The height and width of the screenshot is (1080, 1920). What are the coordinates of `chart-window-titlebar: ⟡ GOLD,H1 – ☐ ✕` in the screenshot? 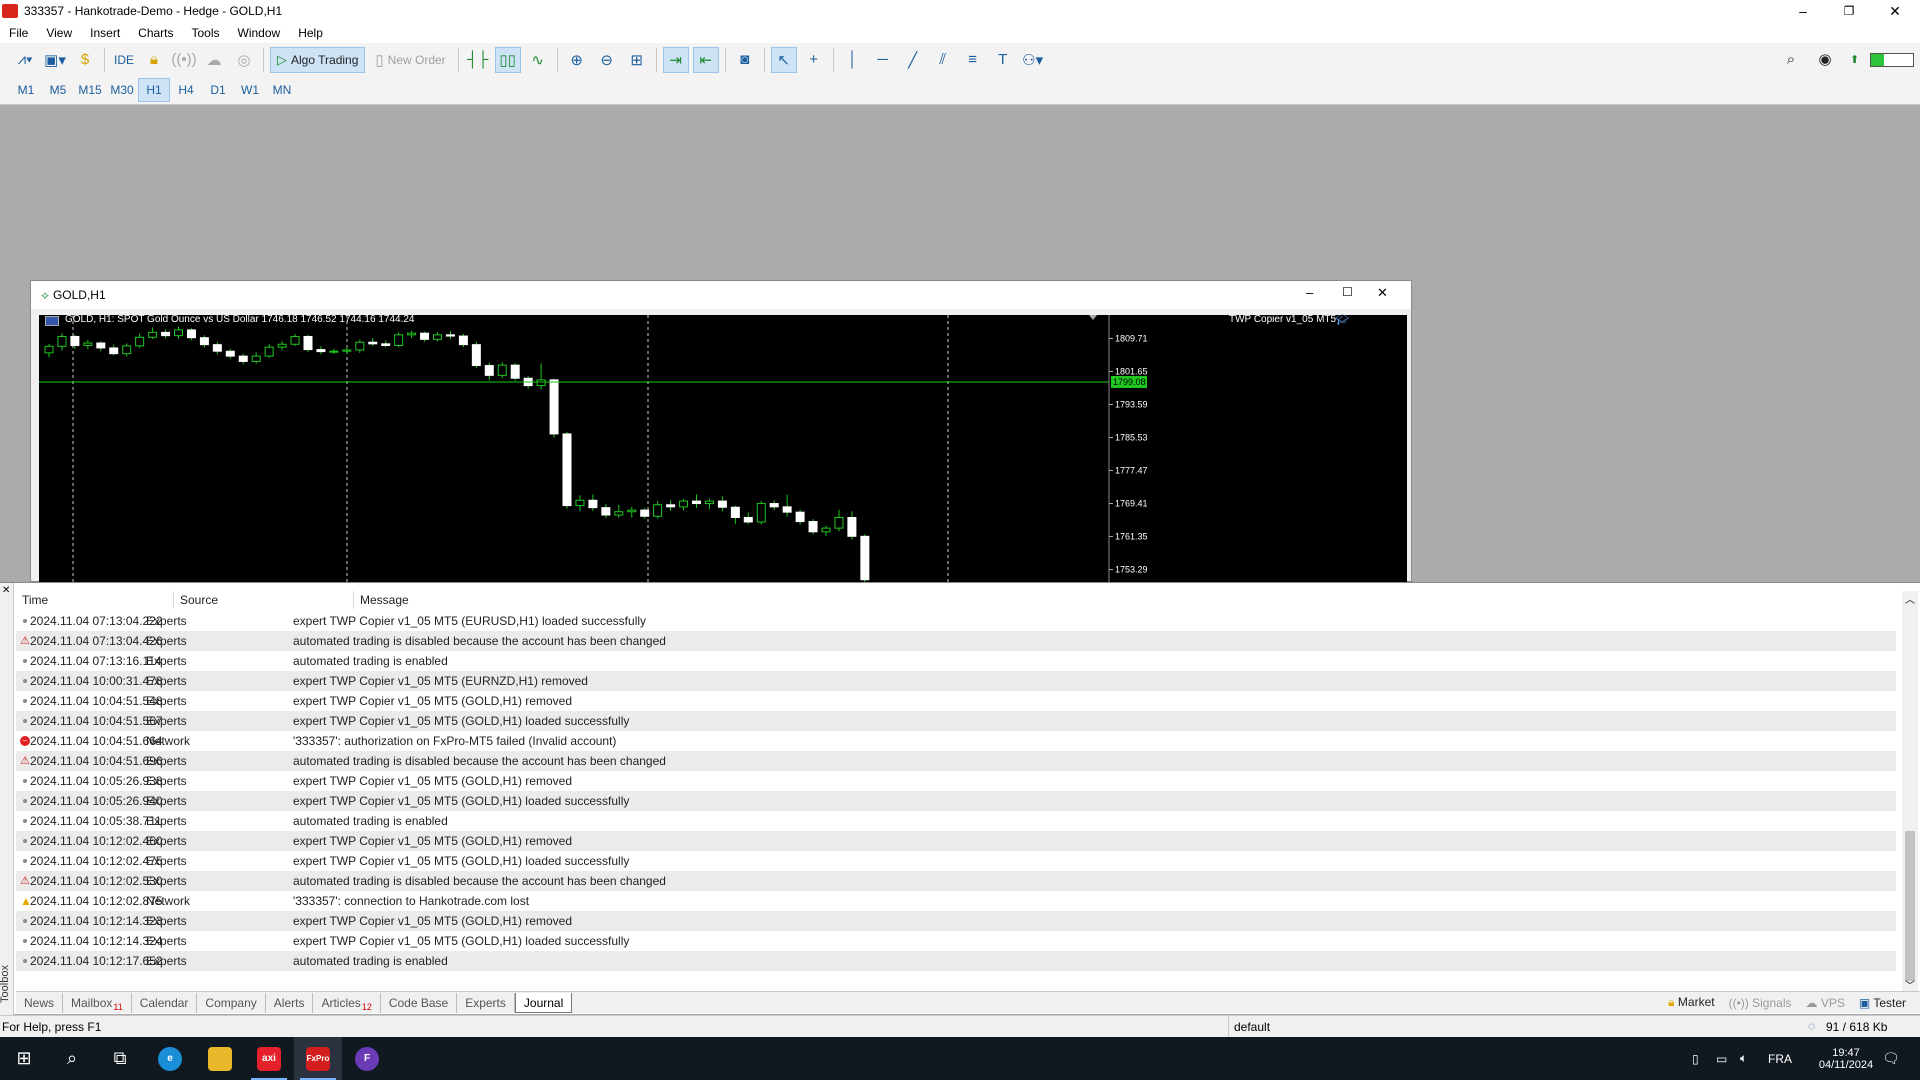 It's located at (721, 295).